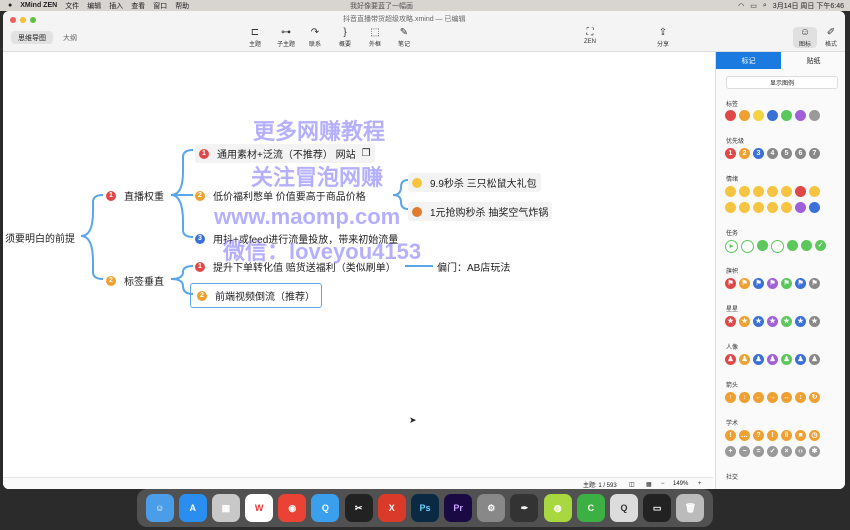 This screenshot has width=850, height=530. What do you see at coordinates (744, 397) in the screenshot?
I see `arrow-down-icon: ↓` at bounding box center [744, 397].